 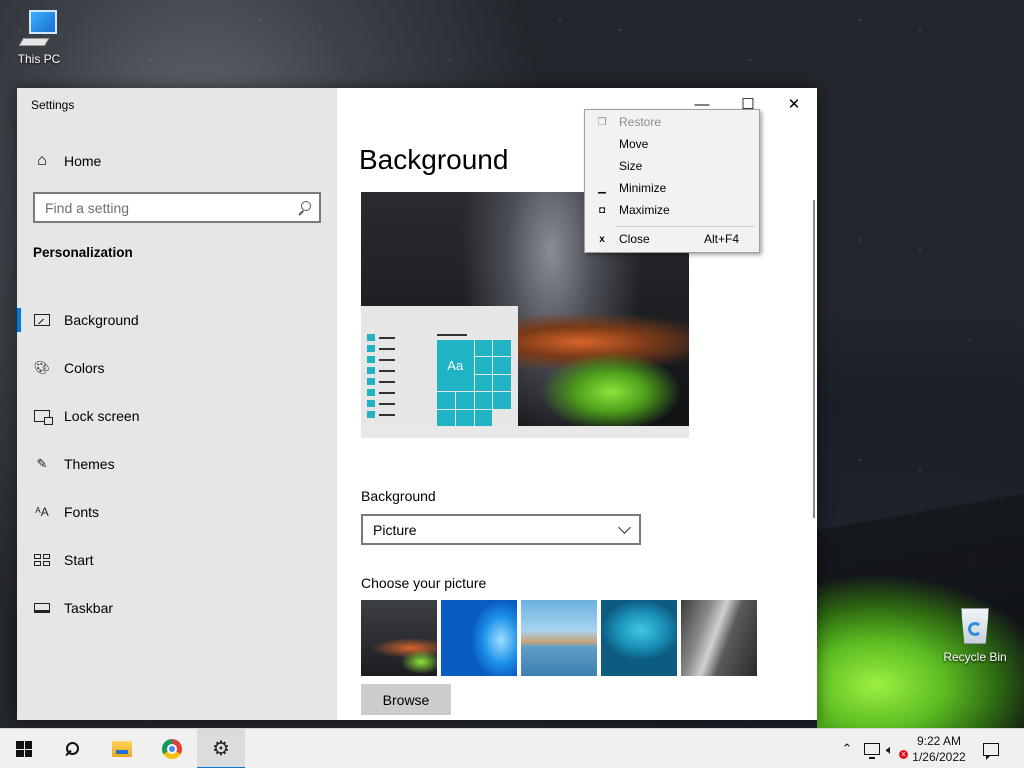 What do you see at coordinates (42, 560) in the screenshot?
I see `start-icon` at bounding box center [42, 560].